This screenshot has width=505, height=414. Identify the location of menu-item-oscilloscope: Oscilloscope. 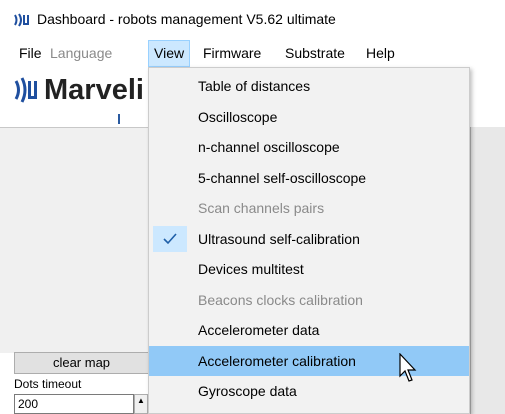
(309, 117).